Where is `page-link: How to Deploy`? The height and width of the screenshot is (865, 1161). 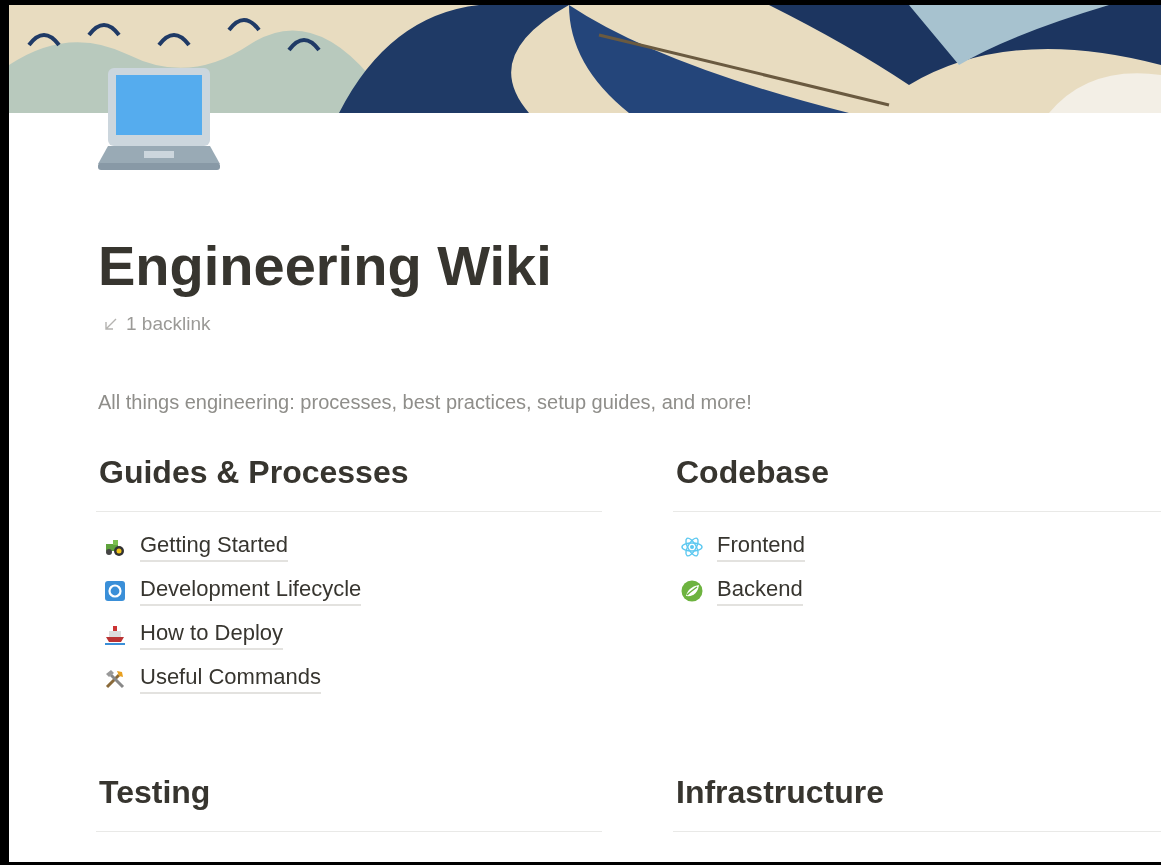
page-link: How to Deploy is located at coordinates (212, 635).